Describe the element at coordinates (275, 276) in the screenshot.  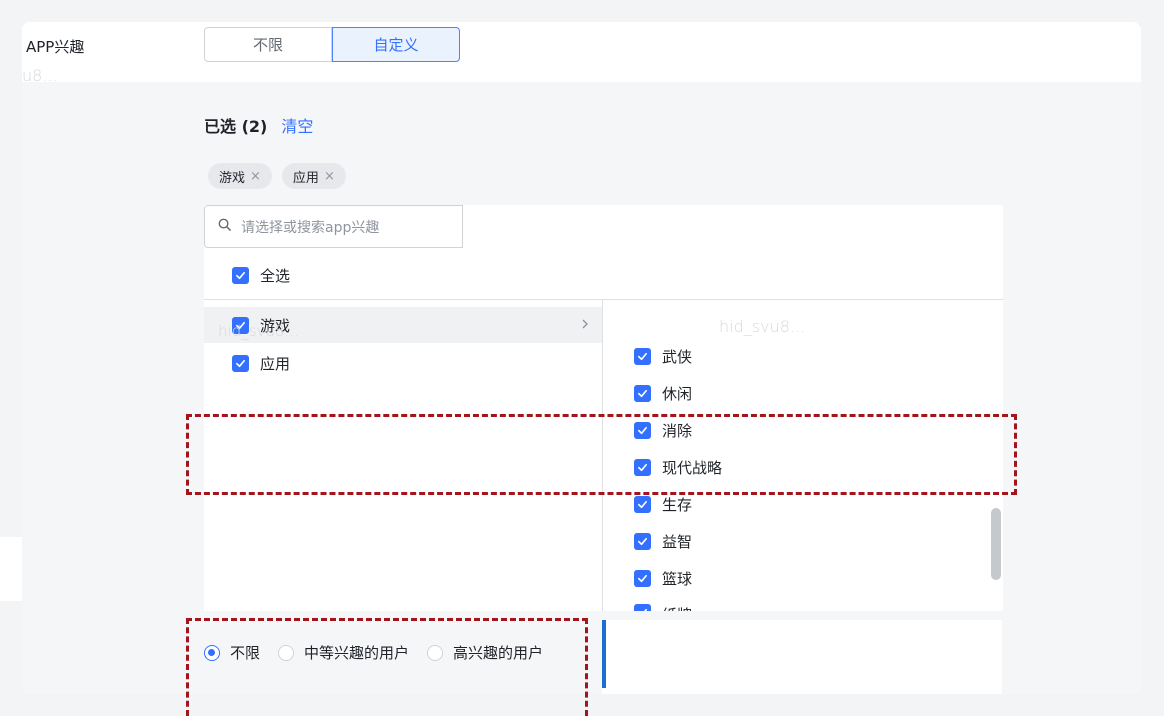
I see `select-all-label: 全选` at that location.